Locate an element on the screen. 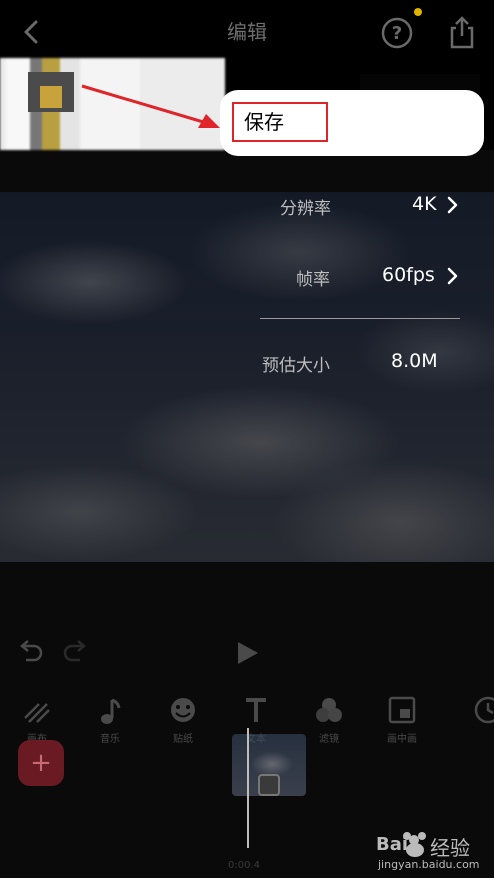  tool-label: 滤镜 is located at coordinates (329, 739).